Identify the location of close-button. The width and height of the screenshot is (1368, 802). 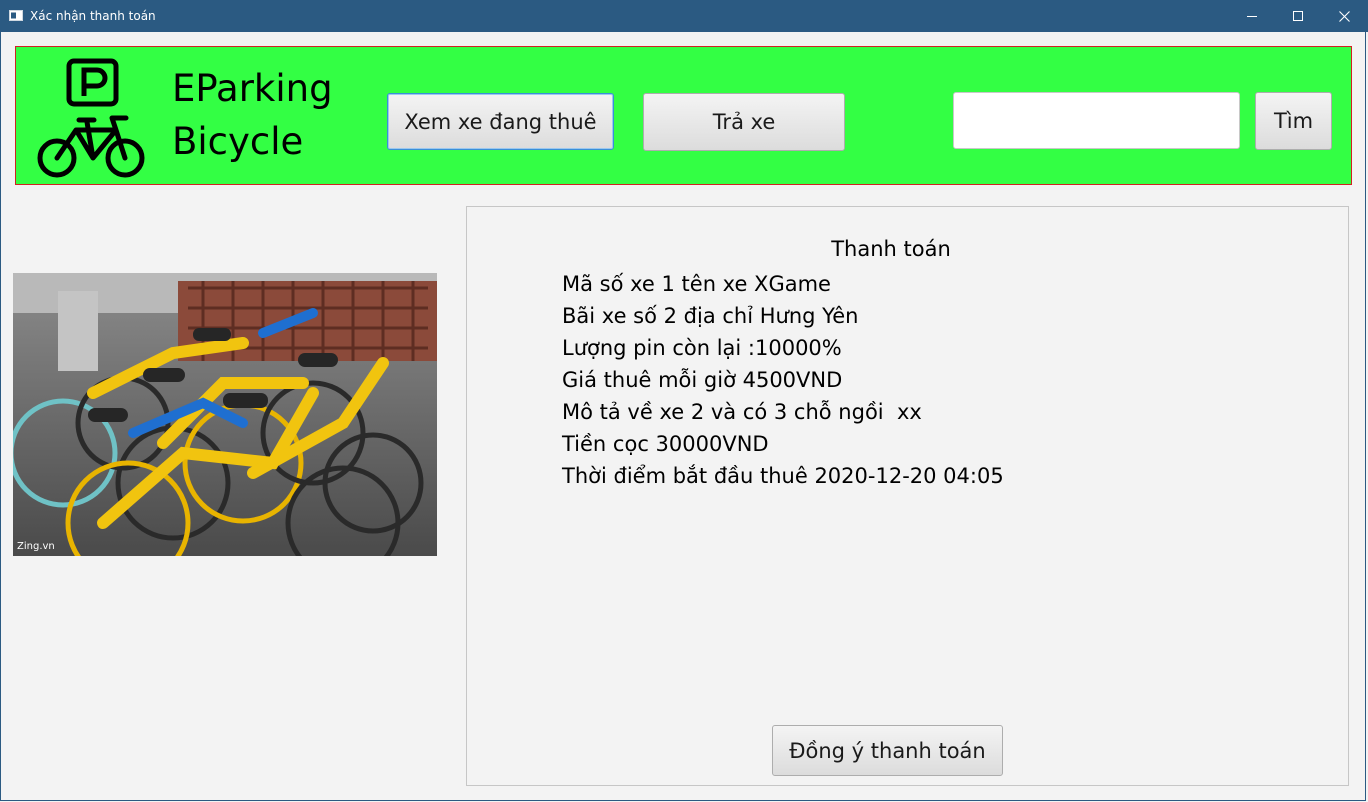
(1344, 16).